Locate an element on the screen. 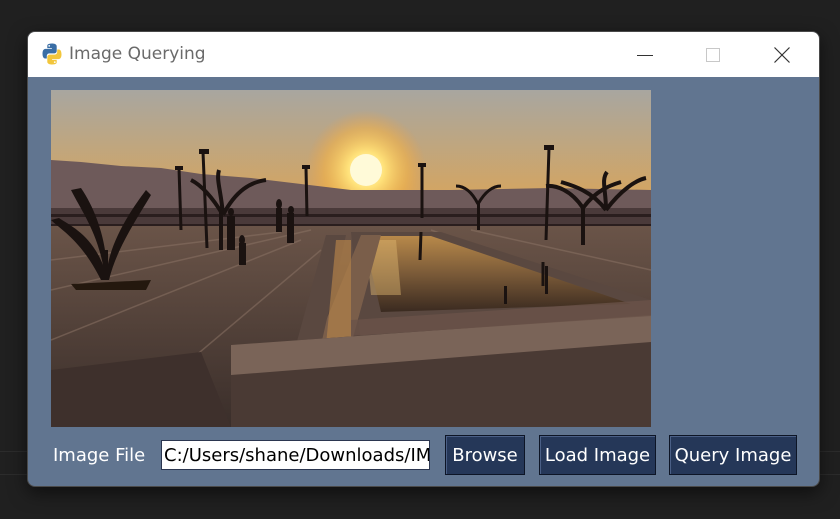  image-file-path-input is located at coordinates (295, 455).